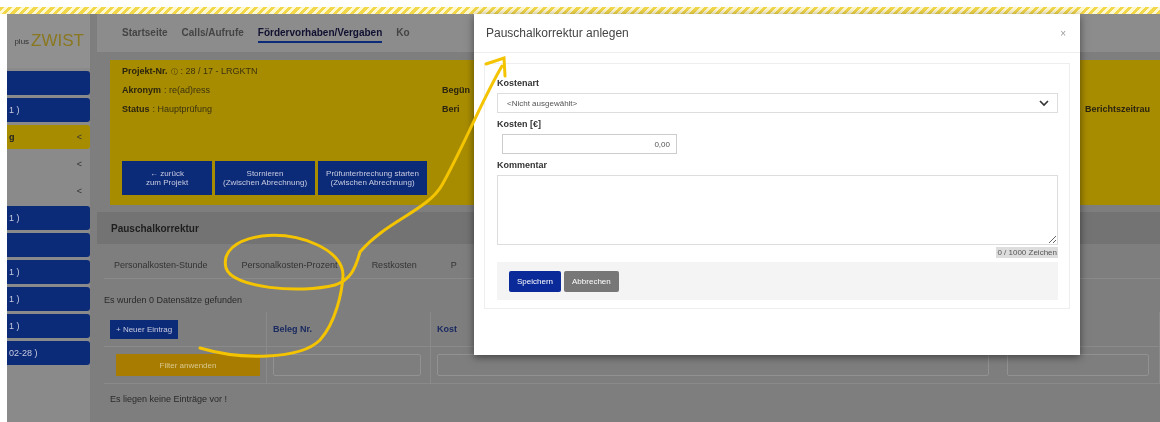 The height and width of the screenshot is (422, 1160). What do you see at coordinates (219, 71) in the screenshot?
I see `field-value: : 28 / 17 - LRGKTN` at bounding box center [219, 71].